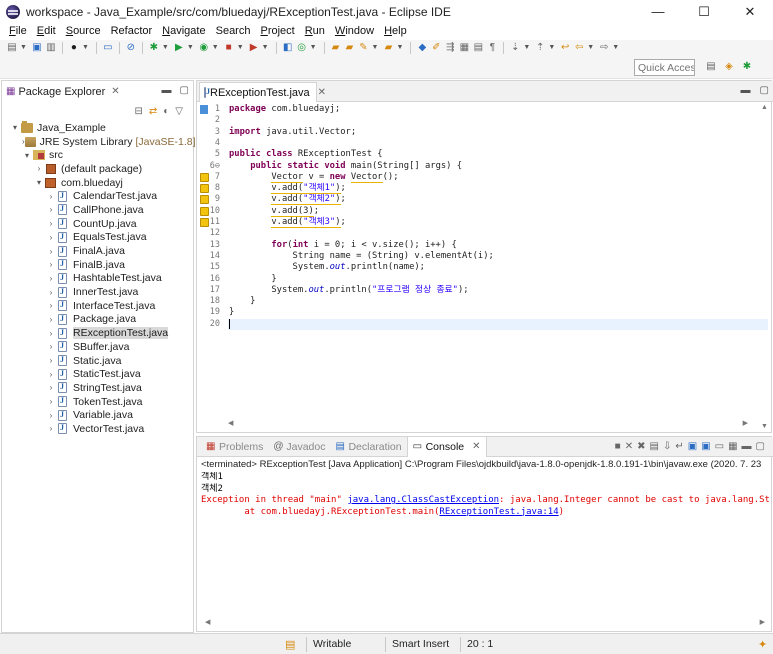  Describe the element at coordinates (450, 48) in the screenshot. I see `breadcrumb-icon: ⇶` at that location.